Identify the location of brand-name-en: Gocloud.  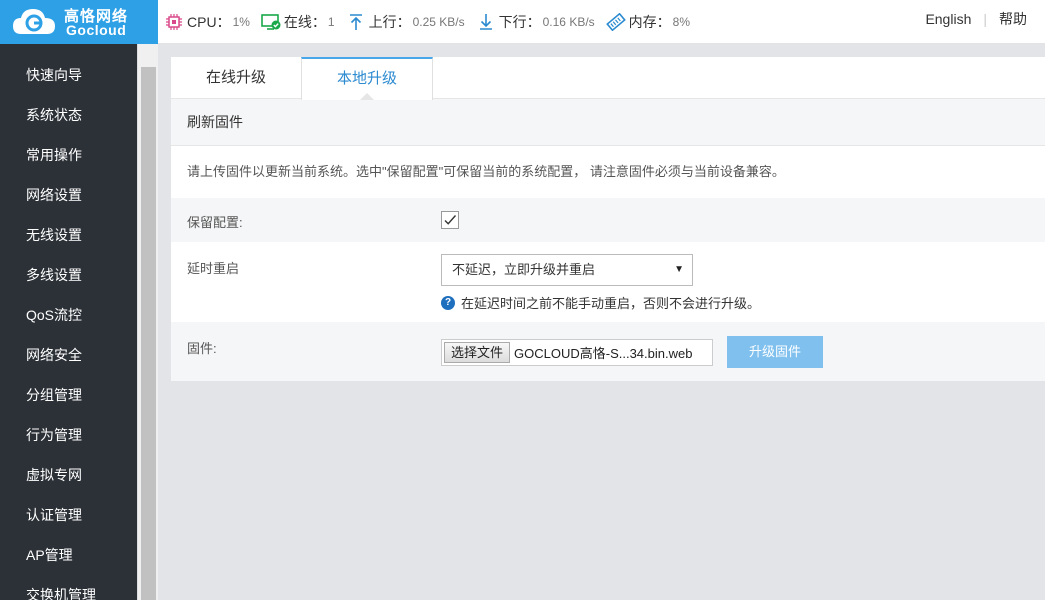
(96, 30).